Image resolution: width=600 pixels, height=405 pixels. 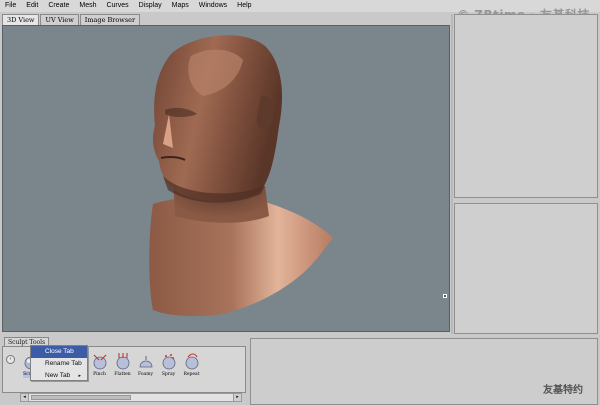 What do you see at coordinates (10, 6) in the screenshot?
I see `menu-file: File` at bounding box center [10, 6].